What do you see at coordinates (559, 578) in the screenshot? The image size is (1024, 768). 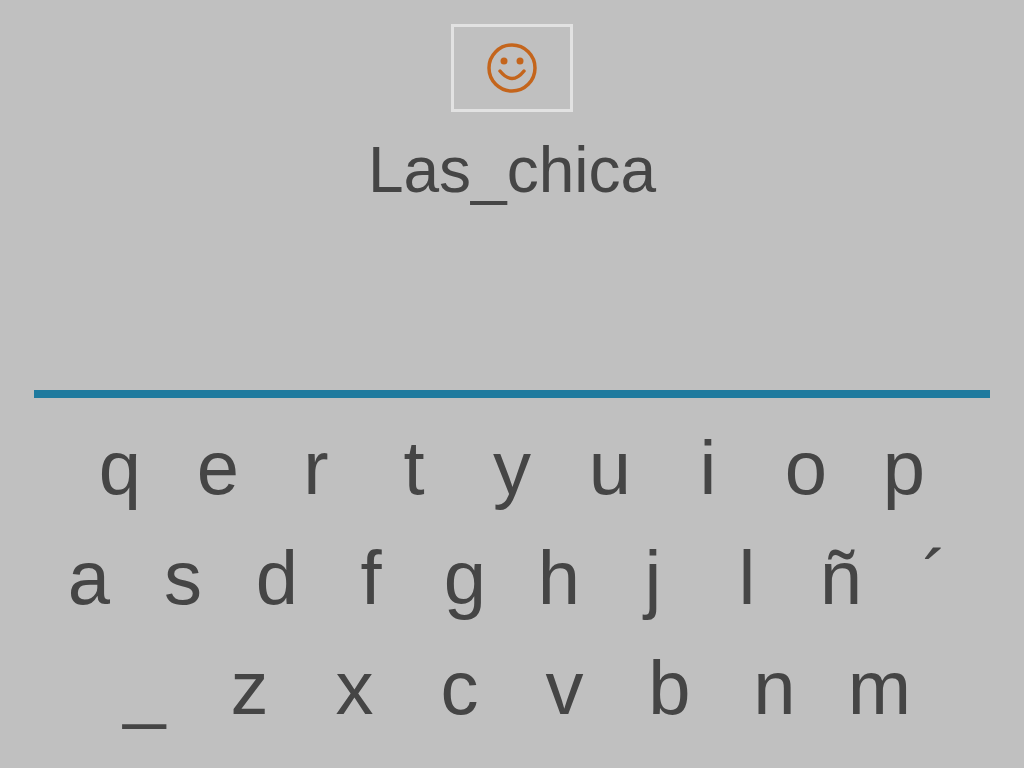 I see `letter-key: h` at bounding box center [559, 578].